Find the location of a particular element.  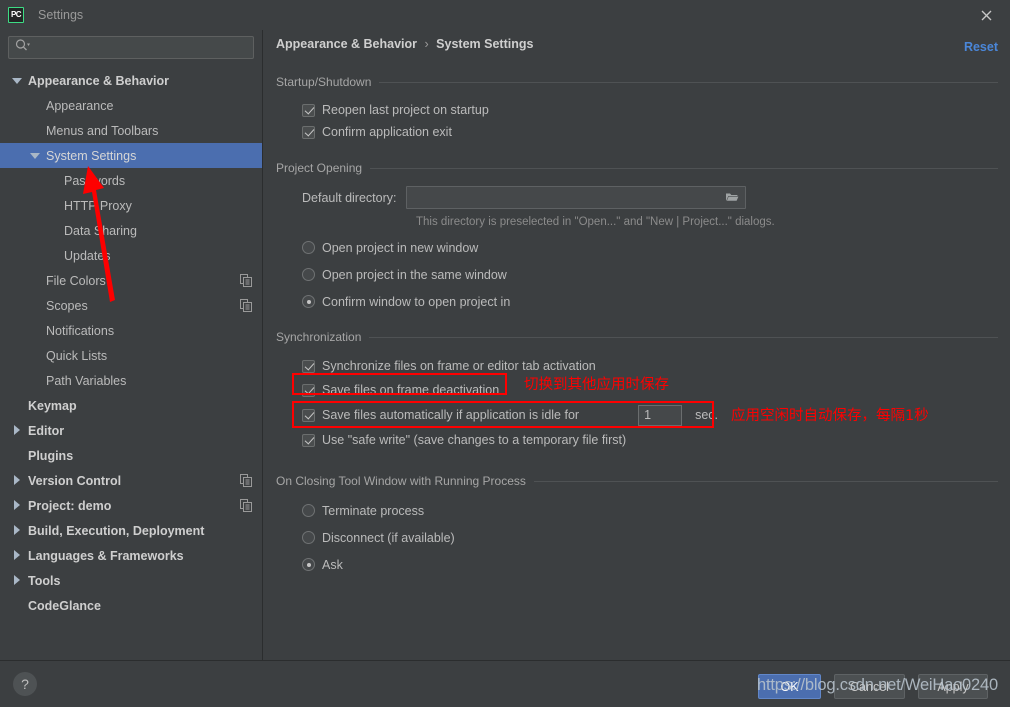

sidebar-item-system-settings: System Settings is located at coordinates (131, 155).